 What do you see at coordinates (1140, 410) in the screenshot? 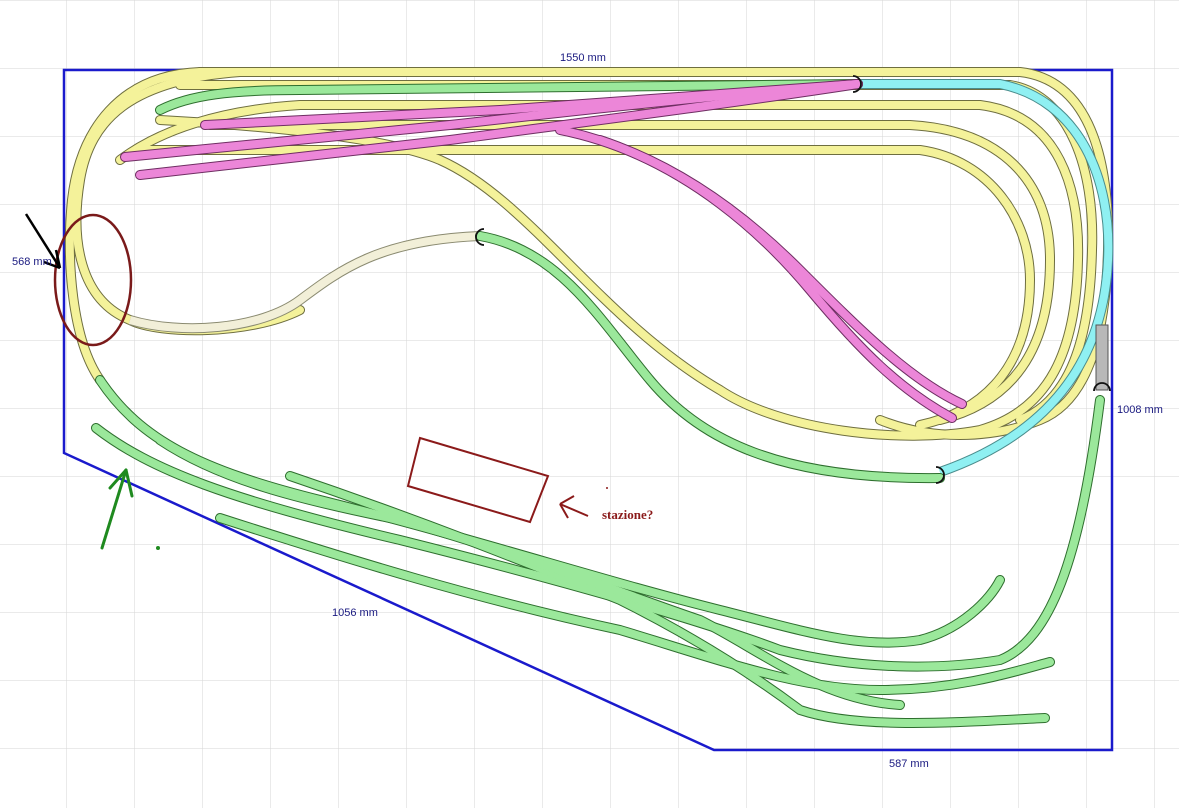
I see `dimension-right: 1008 mm` at bounding box center [1140, 410].